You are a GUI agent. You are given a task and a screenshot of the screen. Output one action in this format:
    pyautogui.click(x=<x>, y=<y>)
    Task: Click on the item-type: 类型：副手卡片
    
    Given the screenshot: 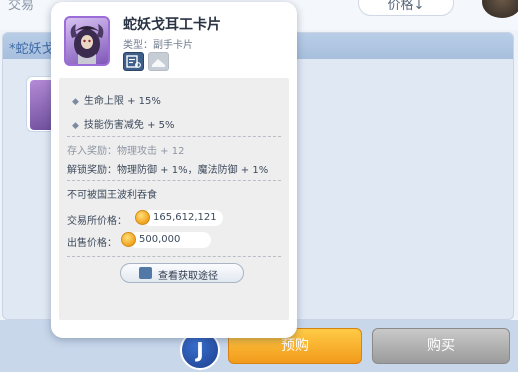 What is the action you would take?
    pyautogui.click(x=158, y=45)
    